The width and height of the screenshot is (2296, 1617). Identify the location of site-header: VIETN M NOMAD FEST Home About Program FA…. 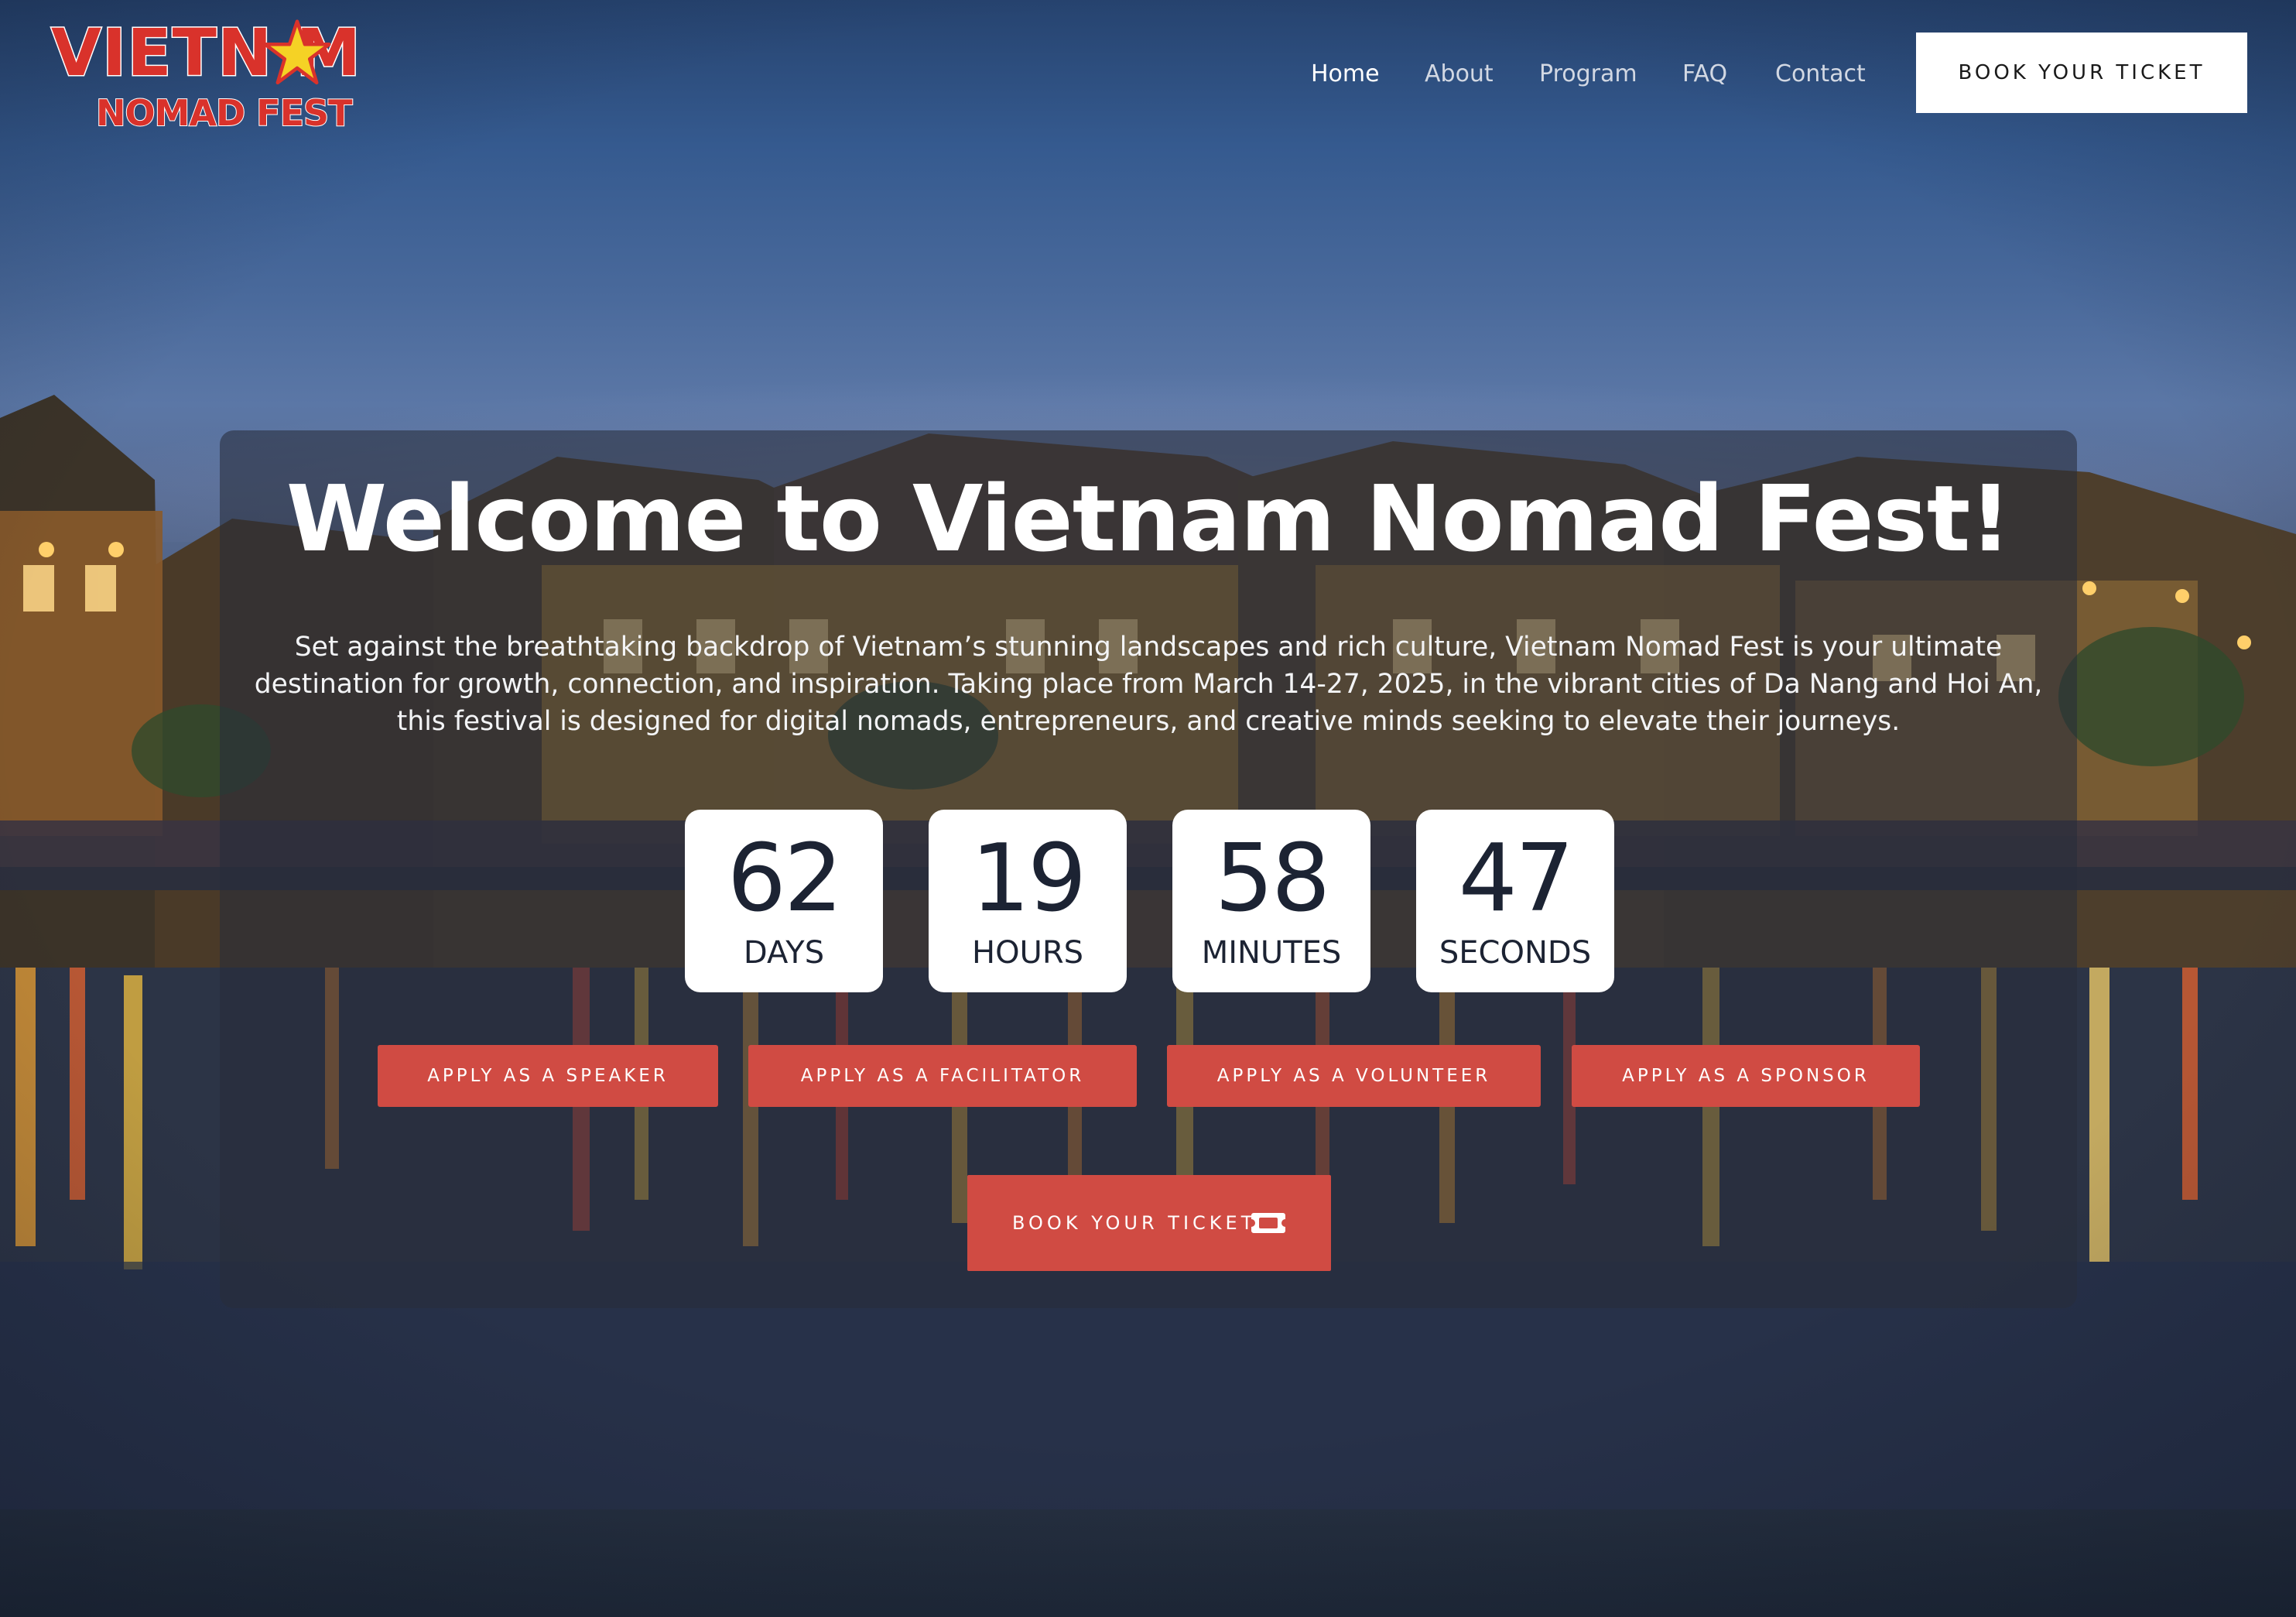
(1148, 73).